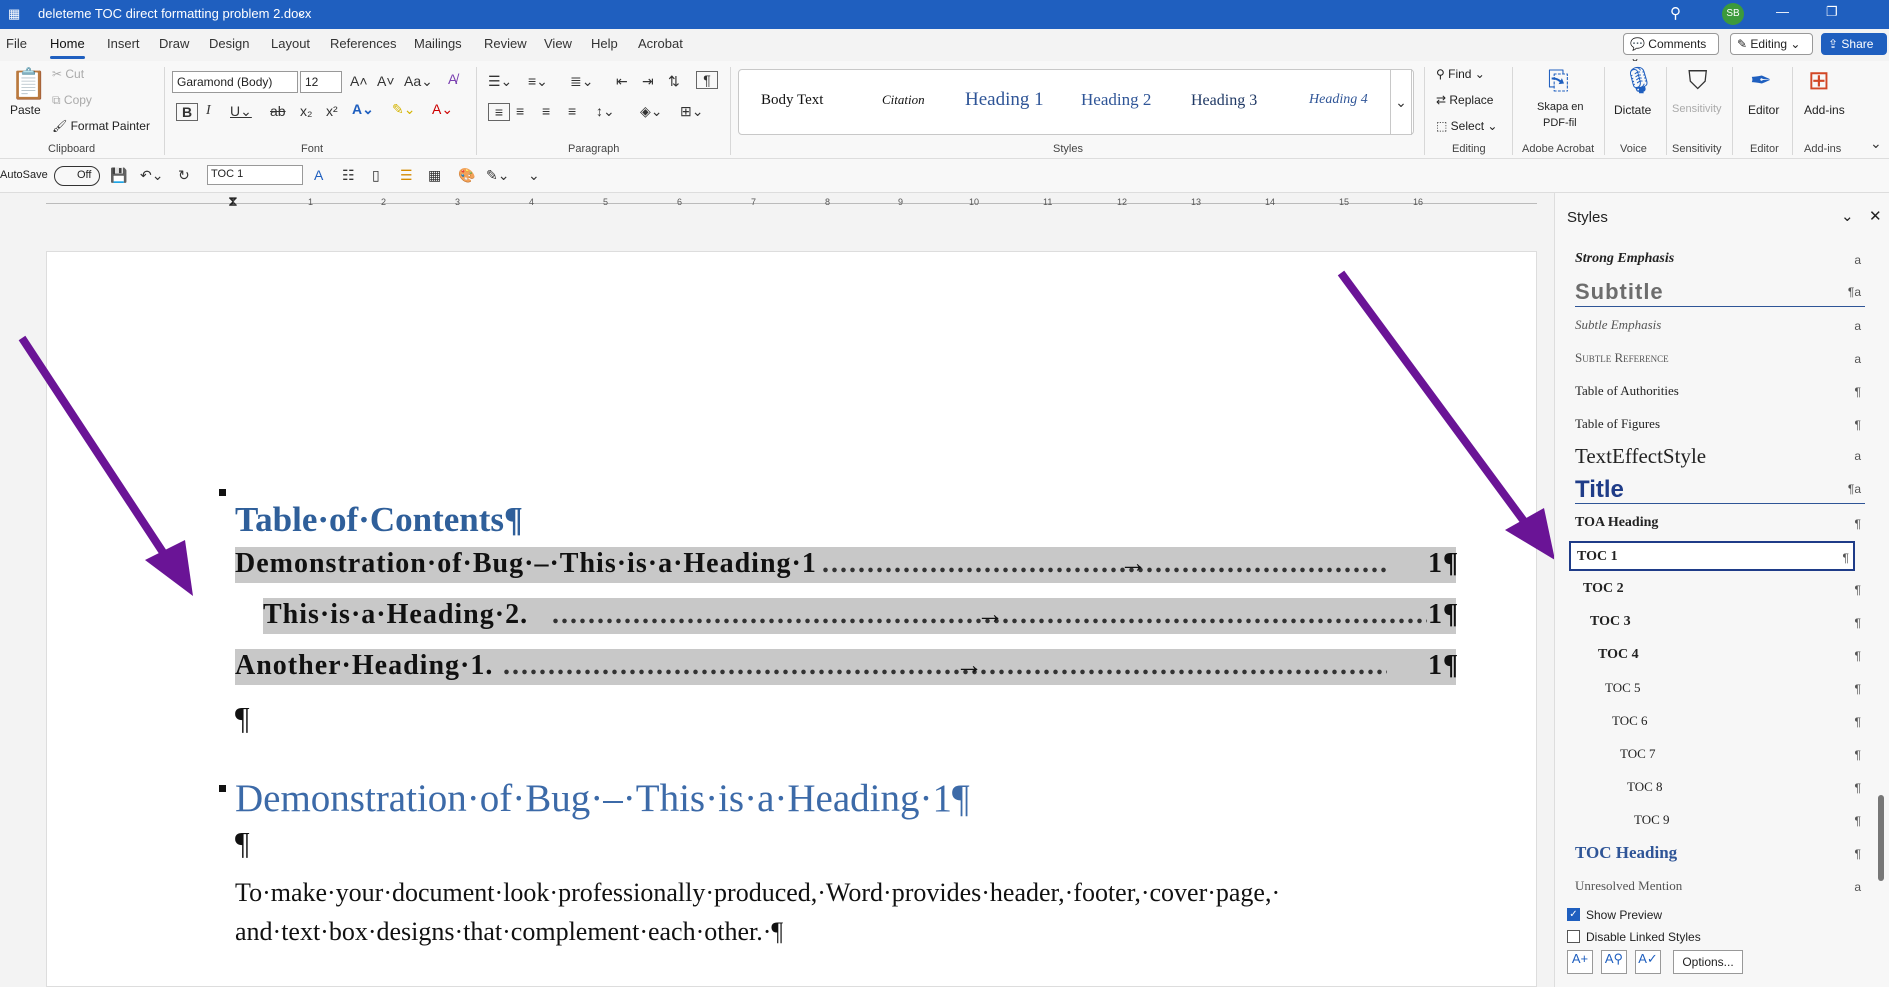 The height and width of the screenshot is (987, 1889). I want to click on style-item: TOC 8 ¶, so click(1720, 788).